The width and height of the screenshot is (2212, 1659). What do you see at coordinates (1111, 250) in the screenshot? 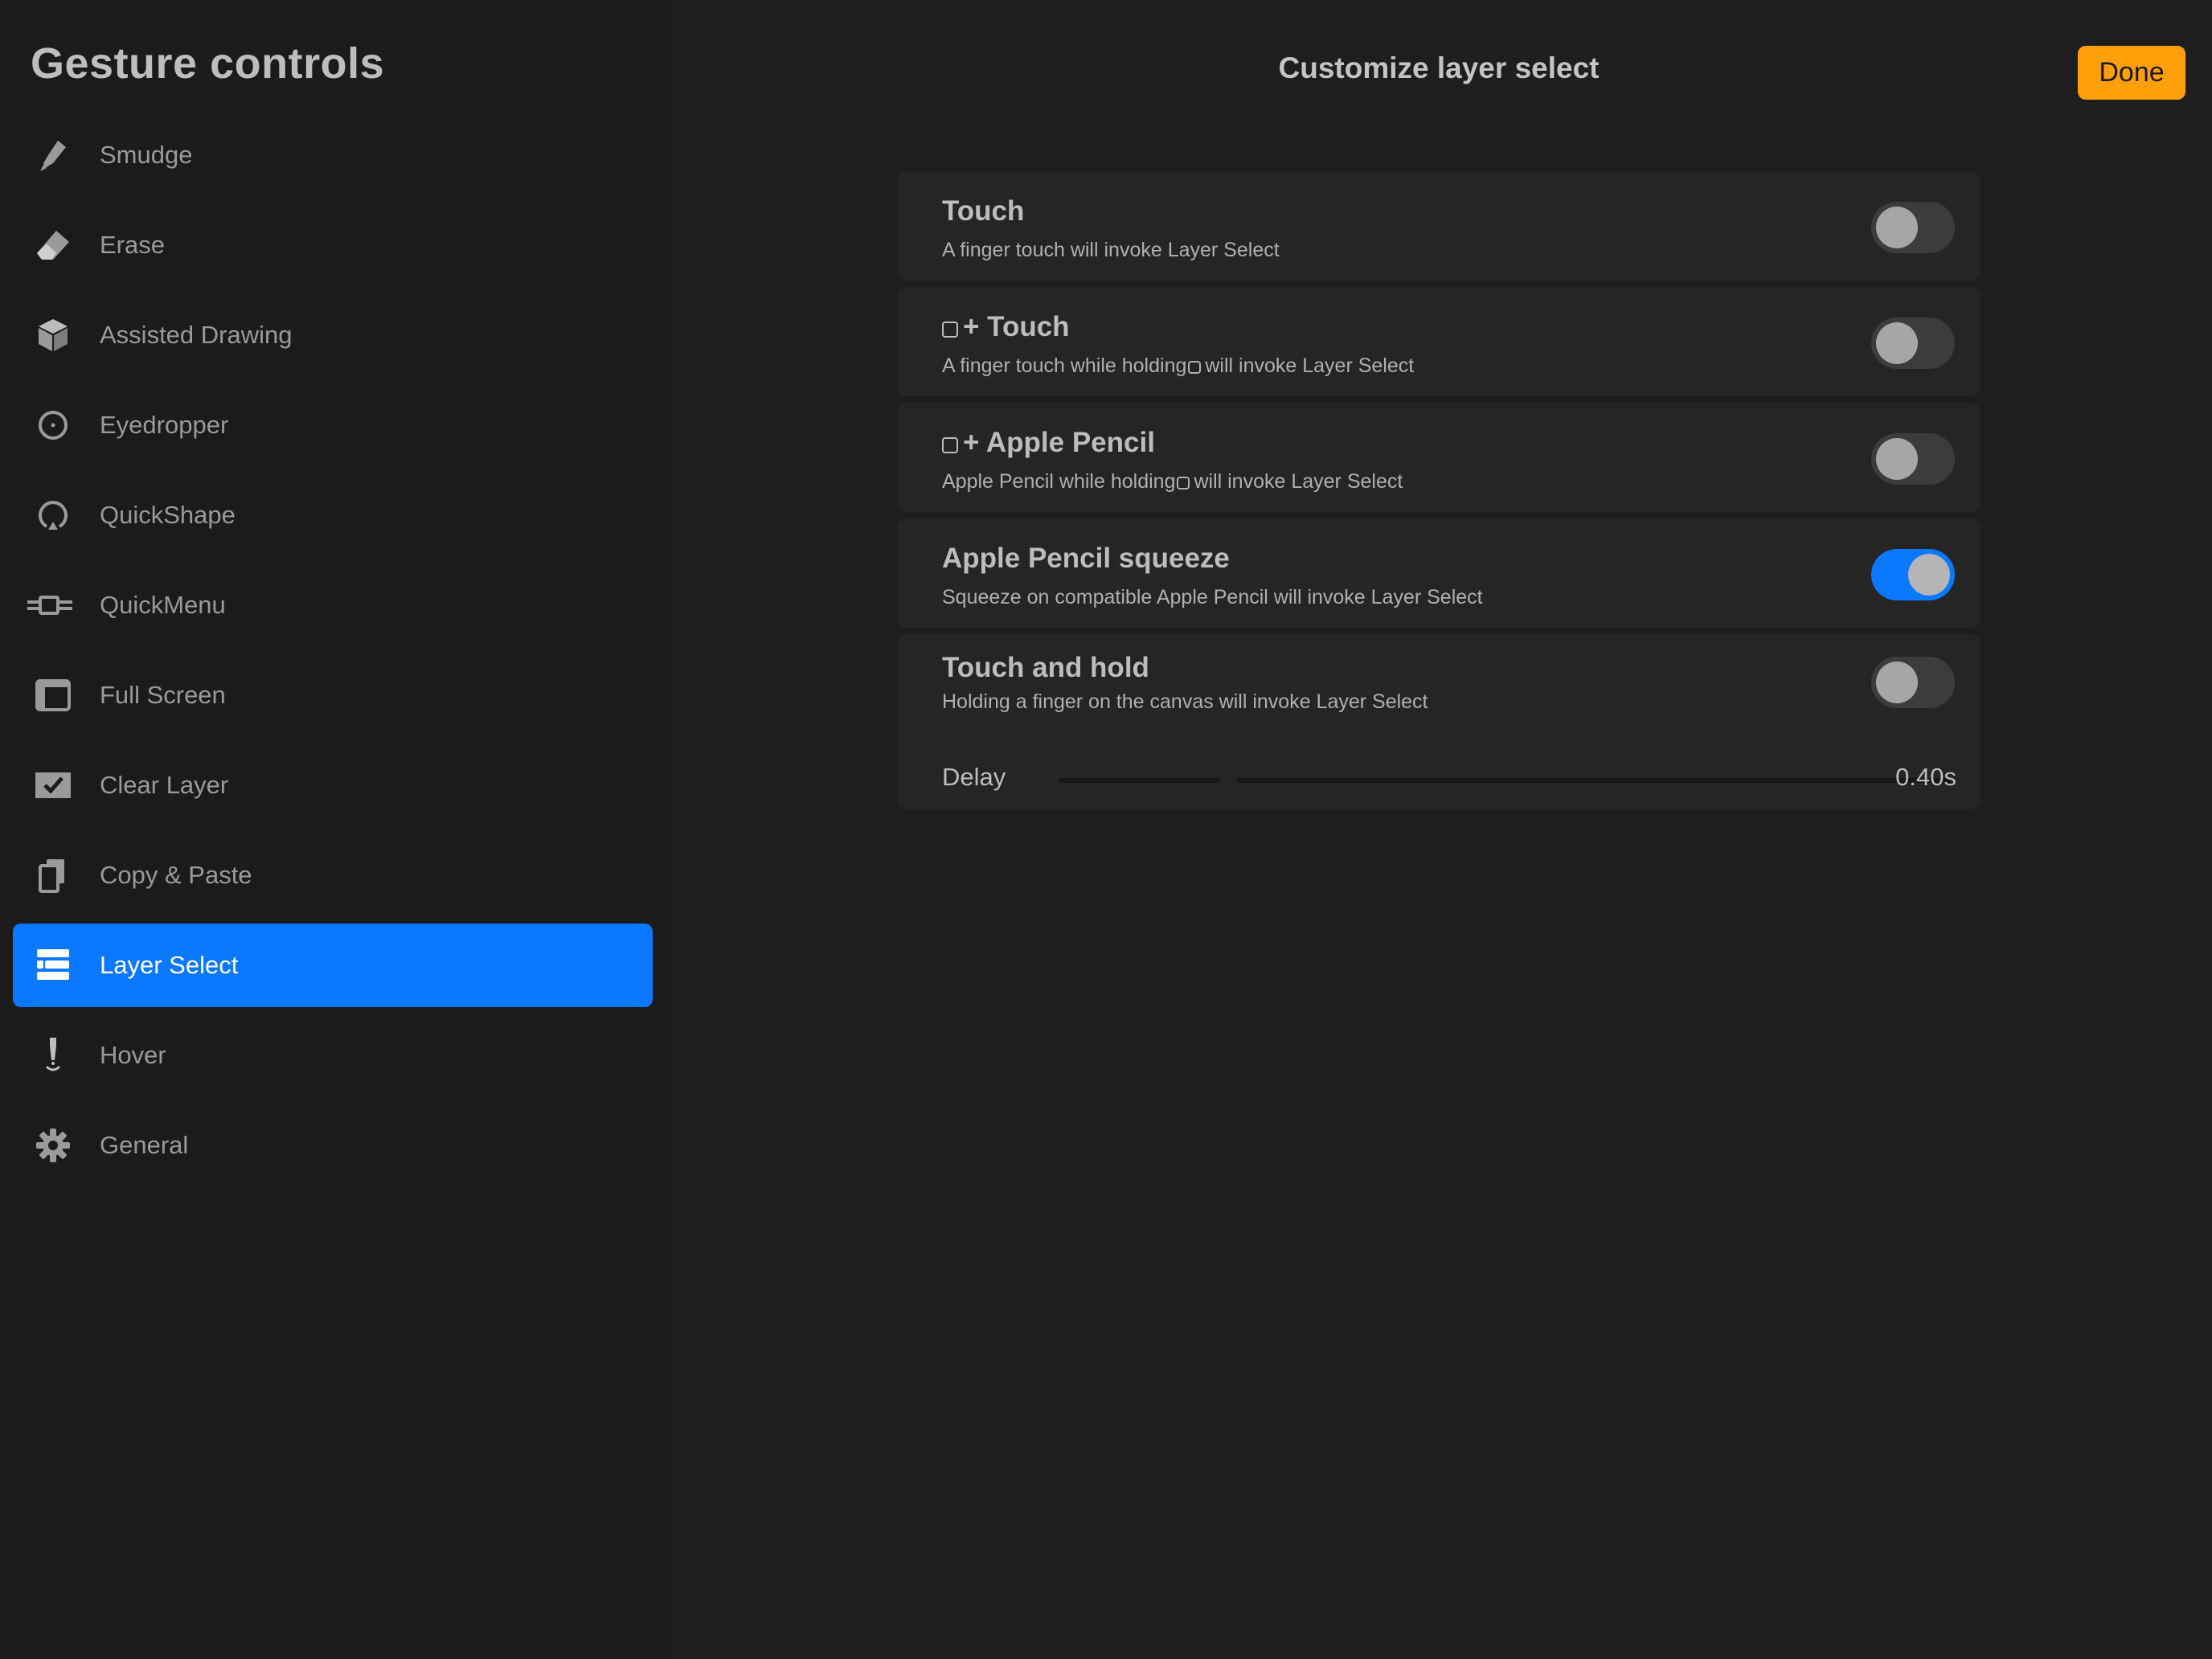
I see `option-description: A finger touch will invoke Layer Select` at bounding box center [1111, 250].